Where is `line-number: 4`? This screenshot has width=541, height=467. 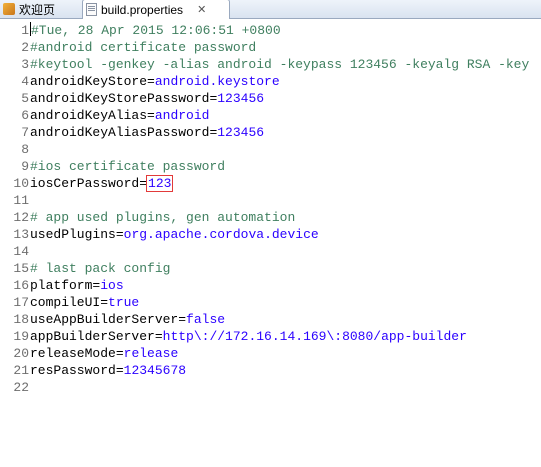 line-number: 4 is located at coordinates (25, 81).